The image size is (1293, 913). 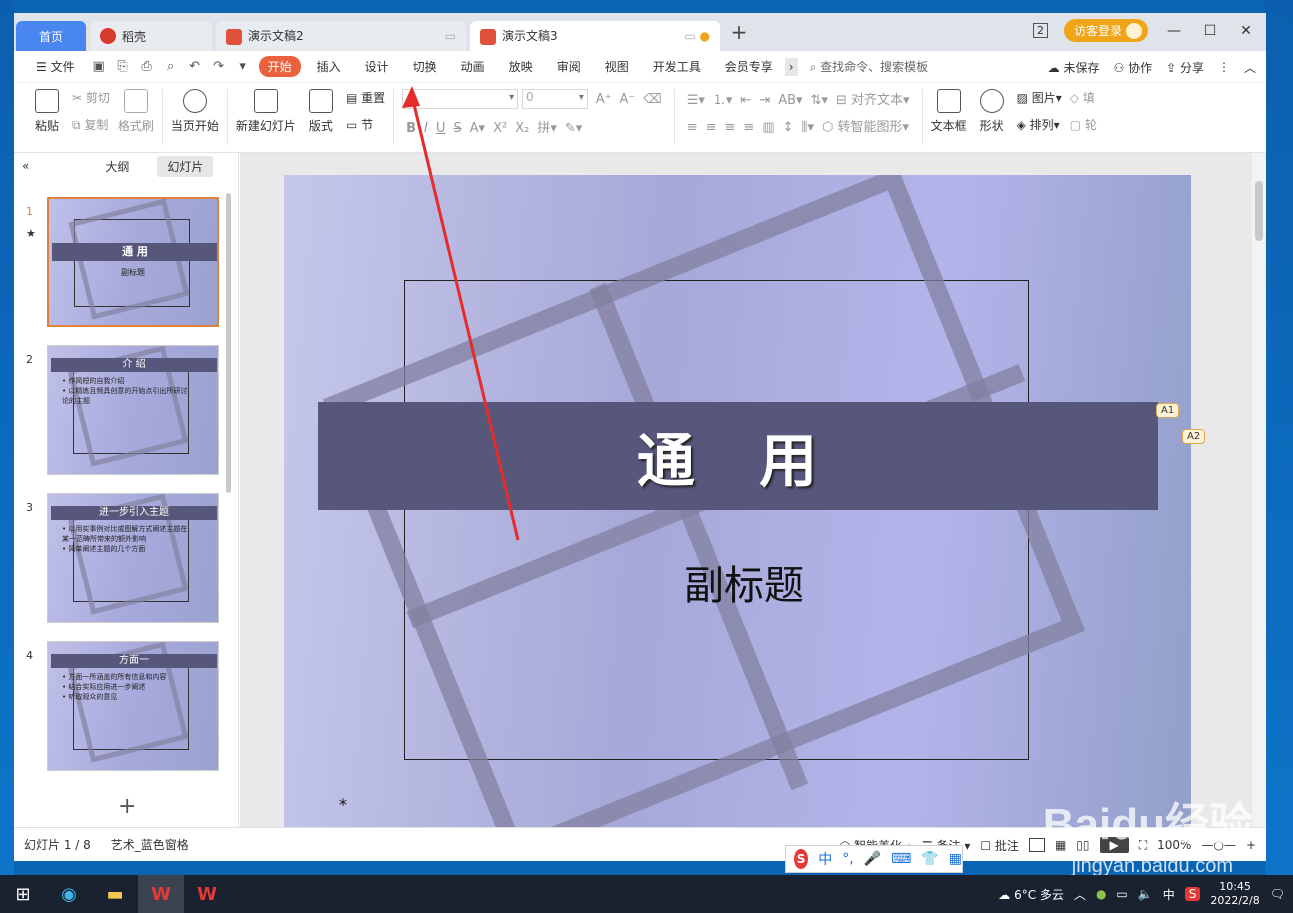 What do you see at coordinates (628, 99) in the screenshot?
I see `shrink-font-icon: A⁻` at bounding box center [628, 99].